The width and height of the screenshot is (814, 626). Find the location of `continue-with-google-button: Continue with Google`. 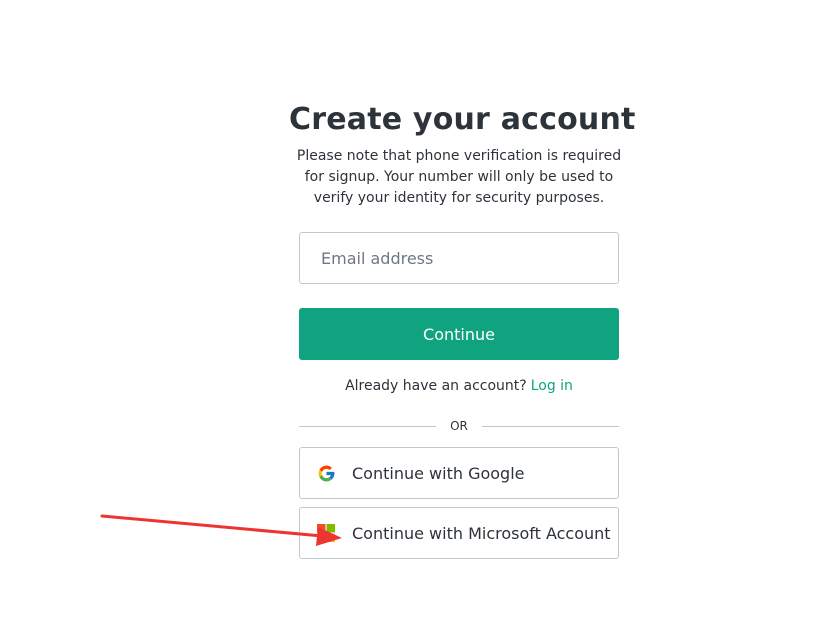

continue-with-google-button: Continue with Google is located at coordinates (459, 473).